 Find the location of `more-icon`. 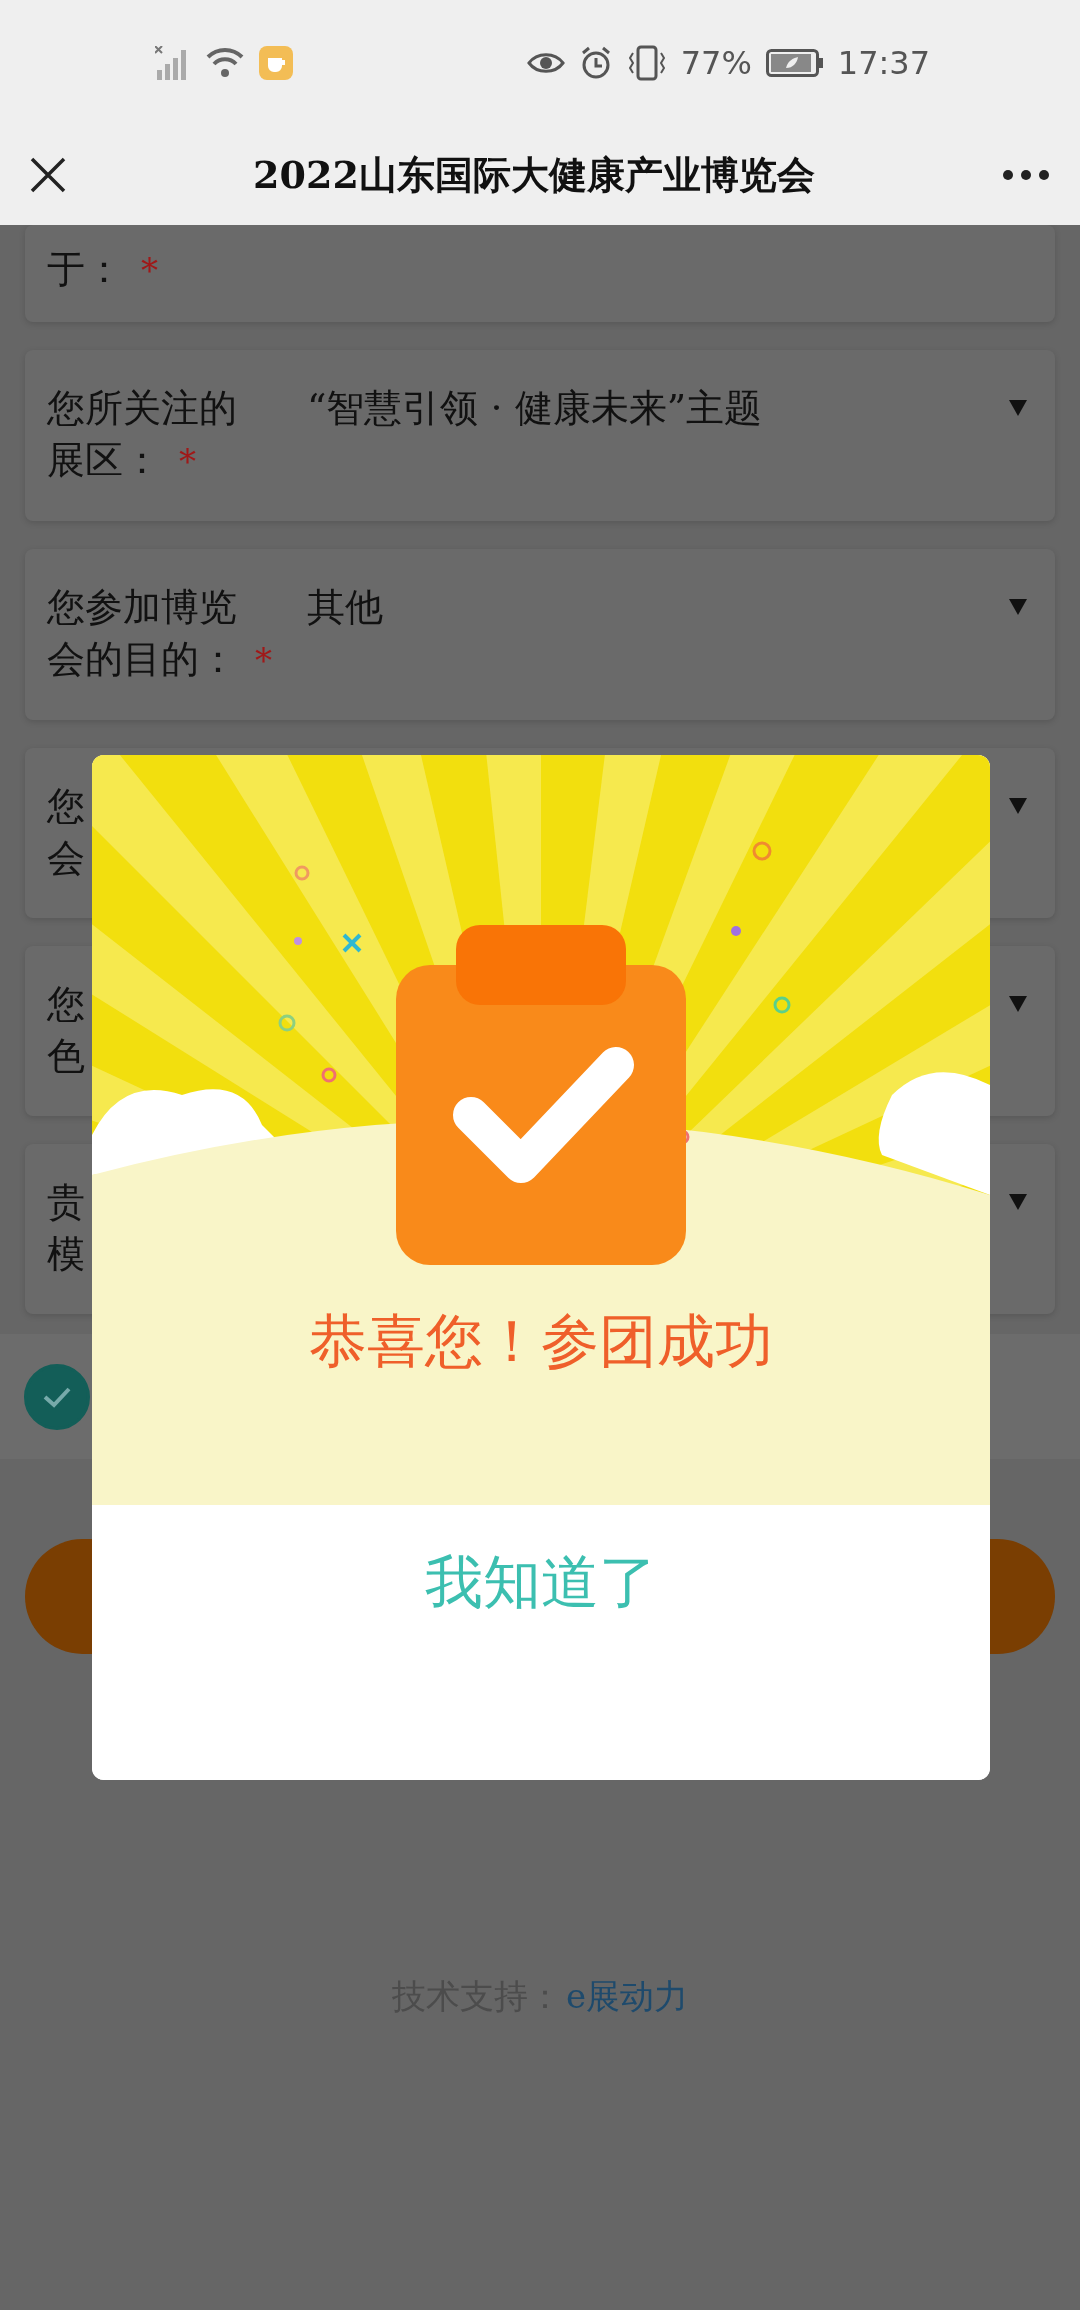

more-icon is located at coordinates (1026, 175).